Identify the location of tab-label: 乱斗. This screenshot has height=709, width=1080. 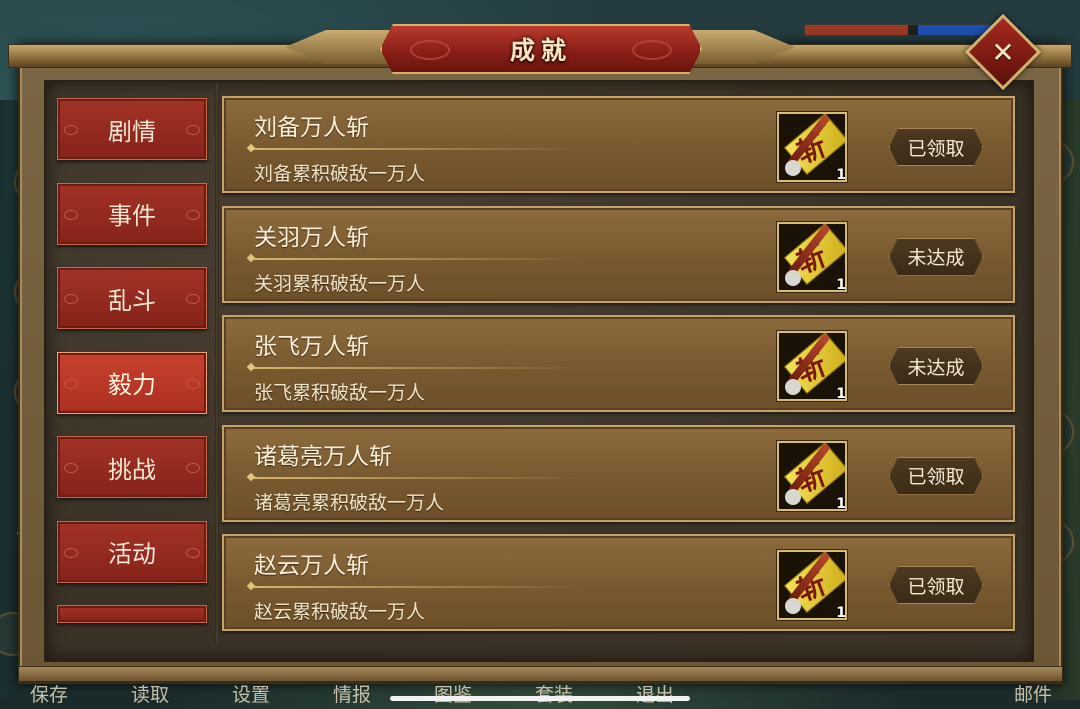
(132, 300).